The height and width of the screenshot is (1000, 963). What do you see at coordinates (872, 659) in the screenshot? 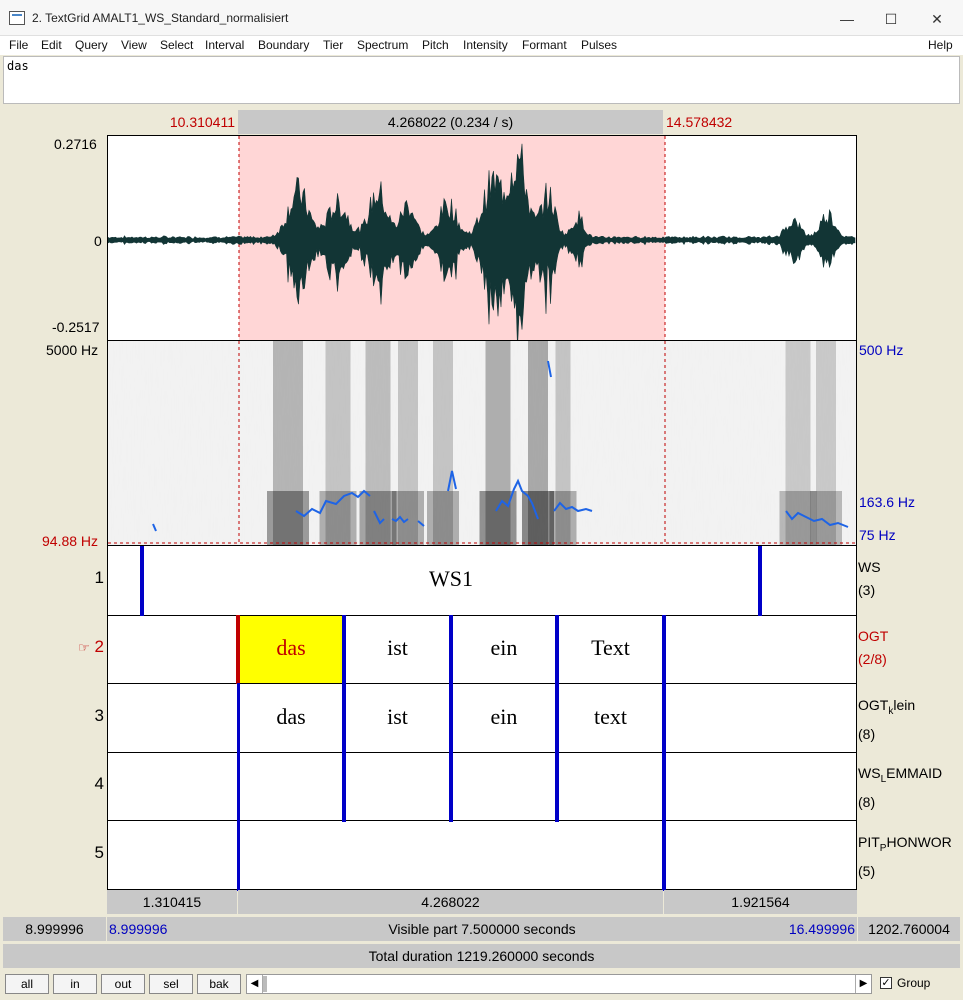
I see `tier-count: (2/8)` at bounding box center [872, 659].